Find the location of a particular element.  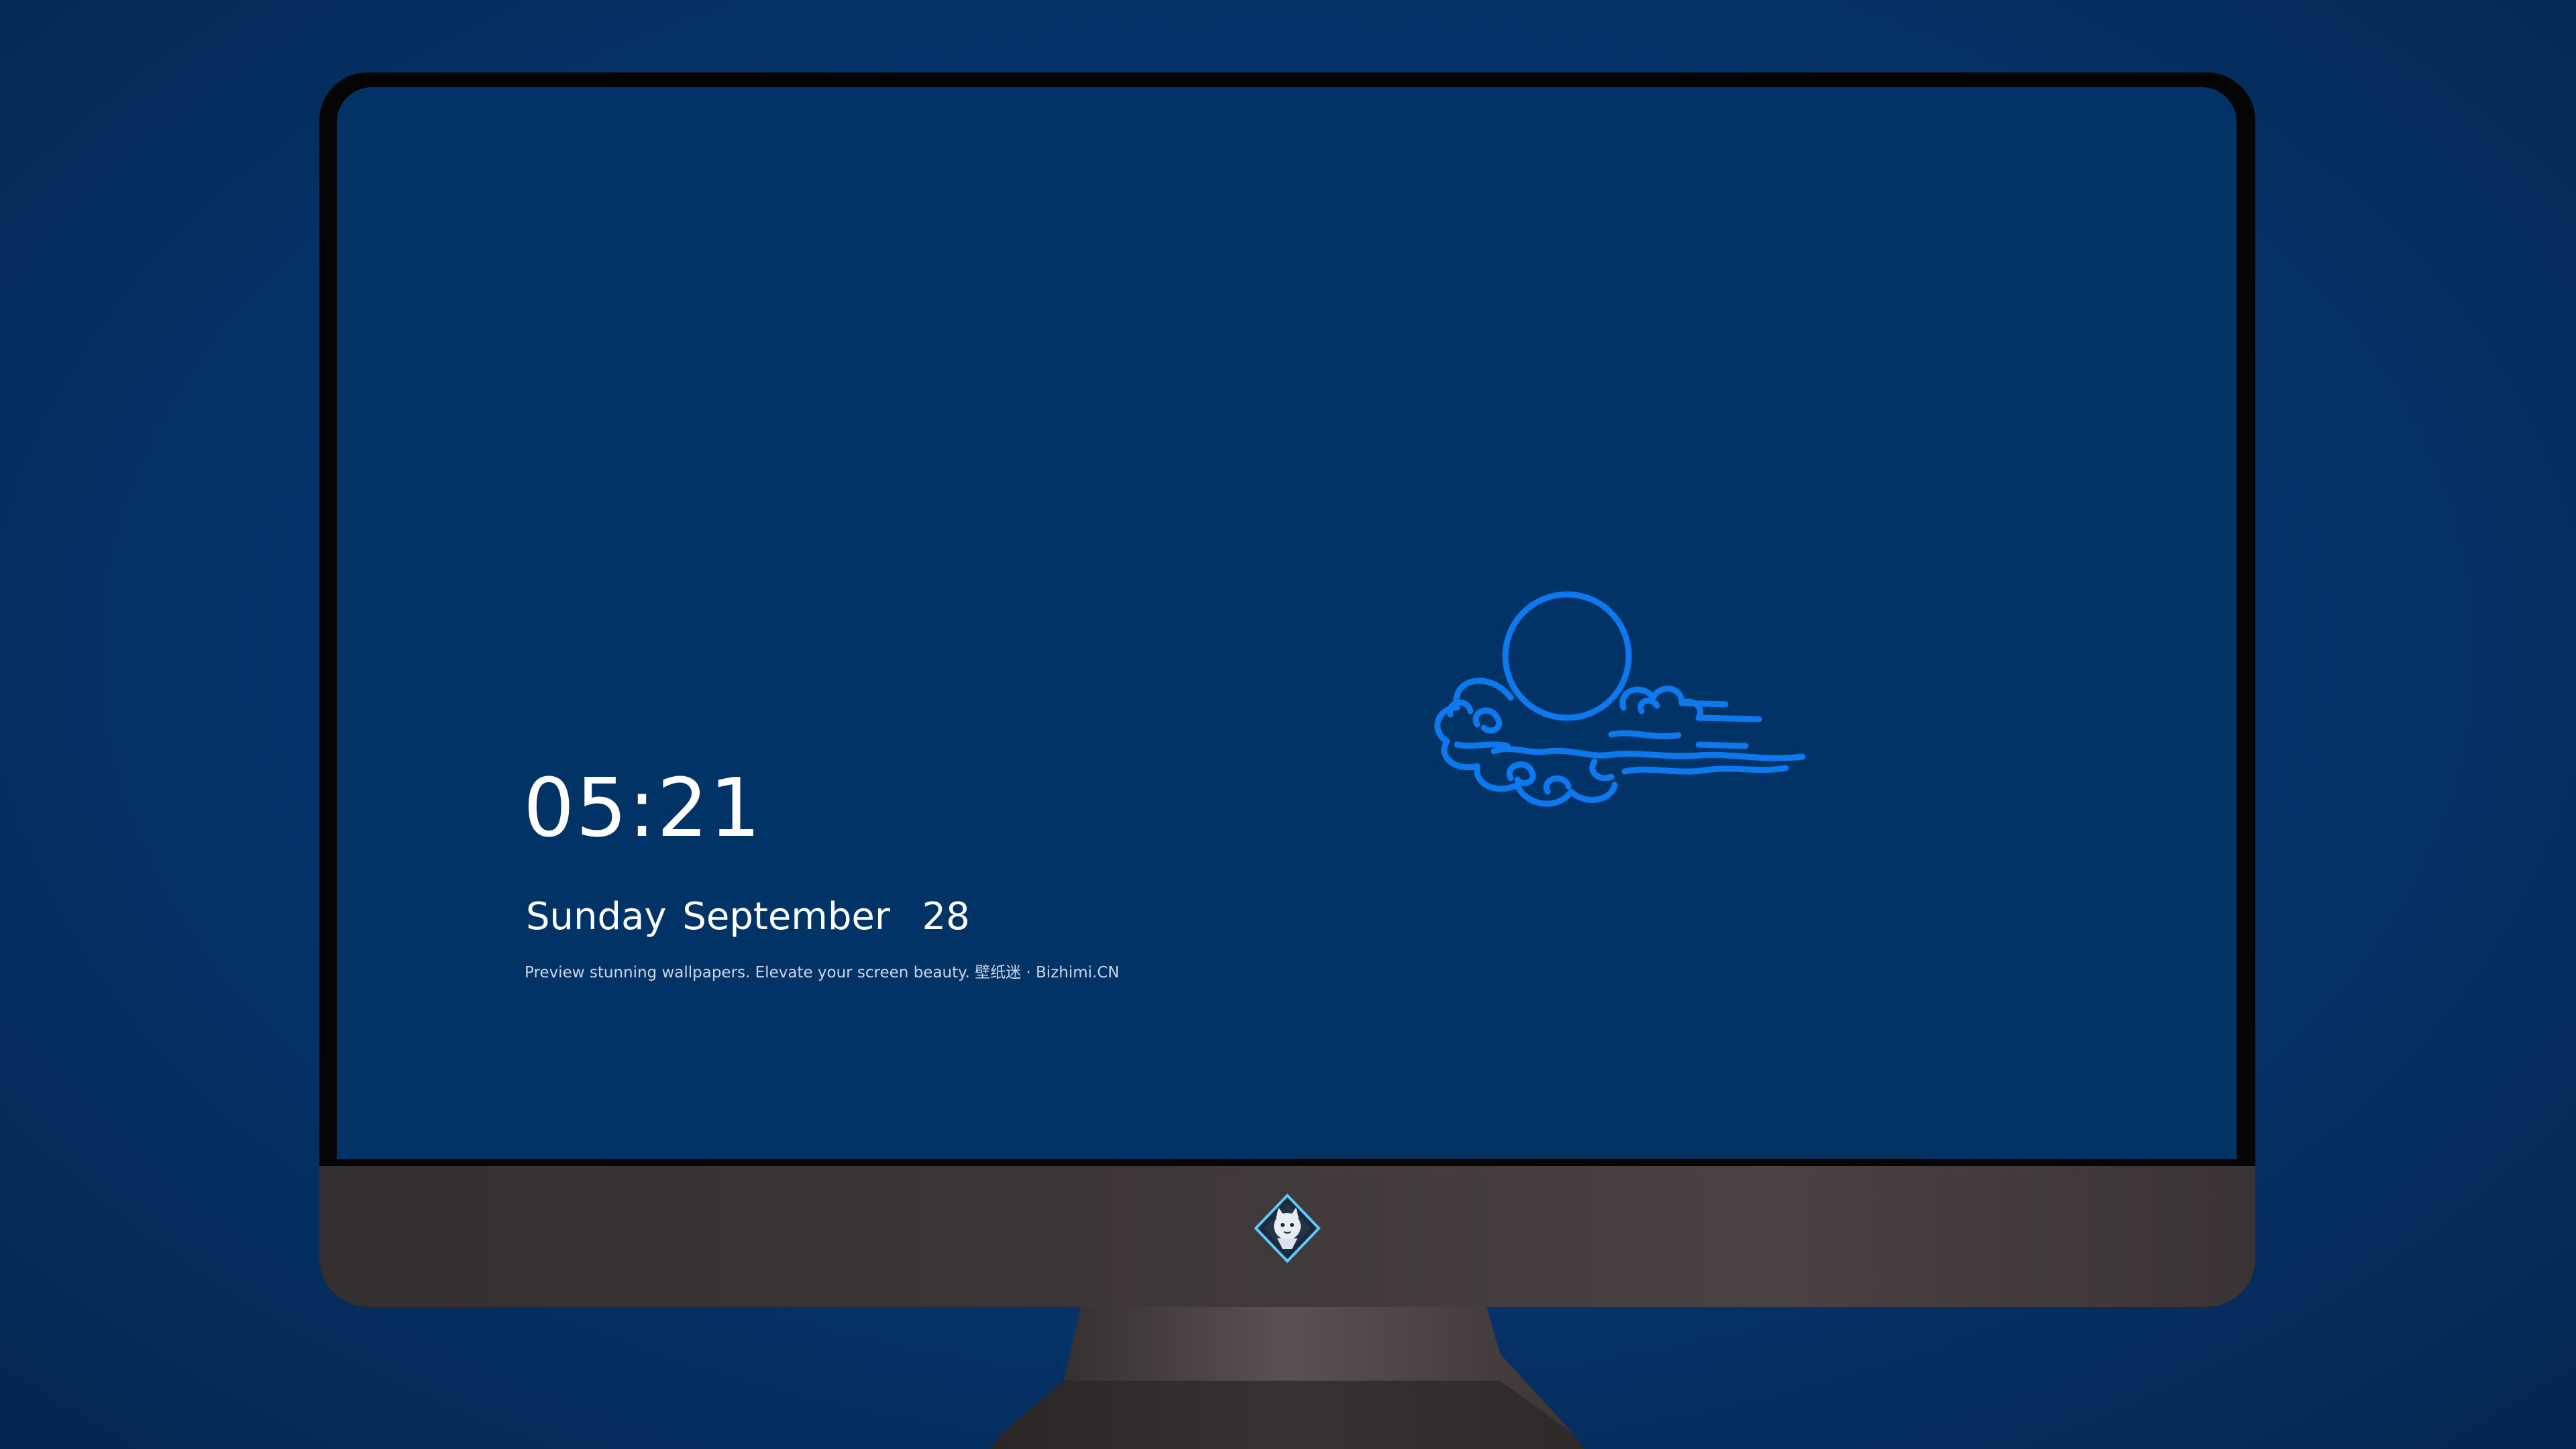

lock-date: Sunday September 28 is located at coordinates (748, 916).